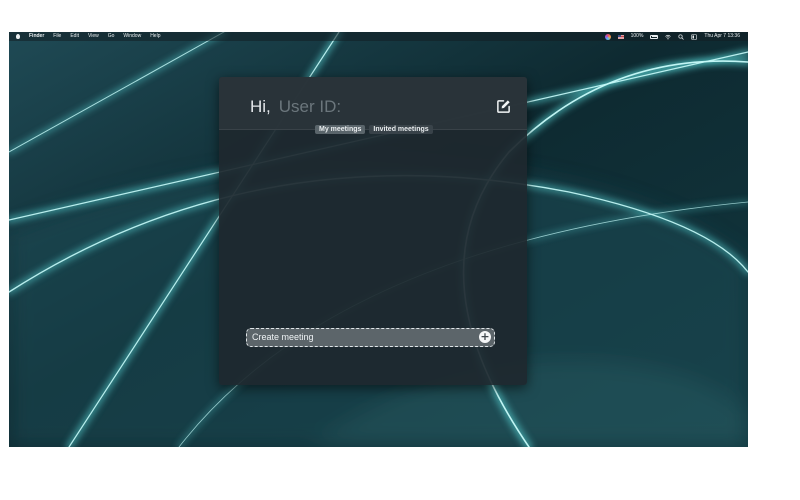 Image resolution: width=800 pixels, height=500 pixels. I want to click on greeting: Hi, User ID:, so click(295, 107).